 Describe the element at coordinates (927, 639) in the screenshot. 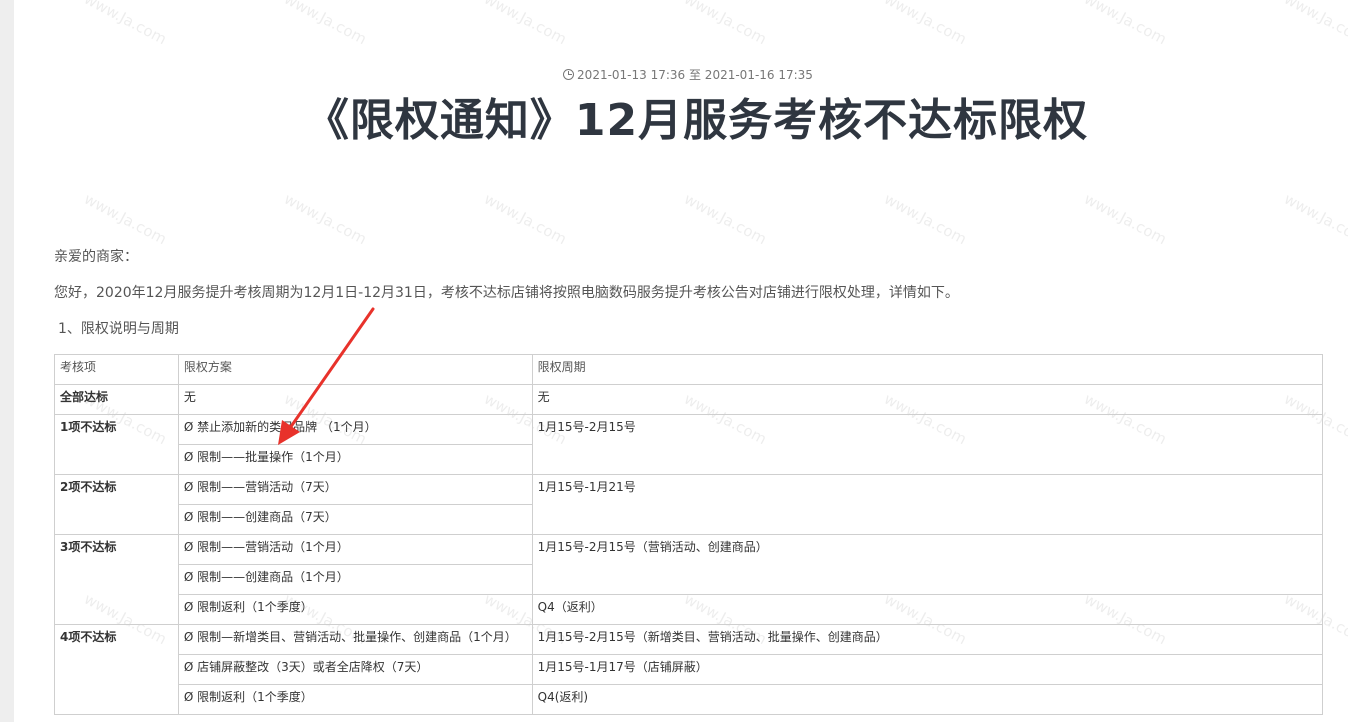

I see `restriction-period: 1月15号-2月15号（新增类目、营销活动、批量操作、创建商品）` at that location.